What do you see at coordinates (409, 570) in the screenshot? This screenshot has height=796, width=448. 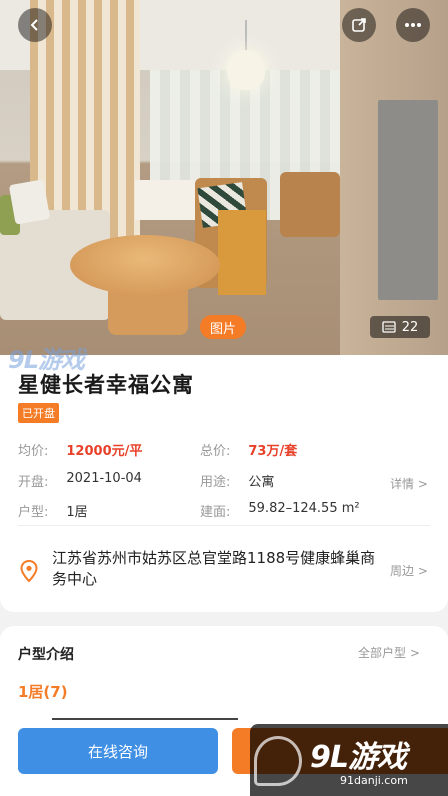 I see `nearby-link: 周边 >` at bounding box center [409, 570].